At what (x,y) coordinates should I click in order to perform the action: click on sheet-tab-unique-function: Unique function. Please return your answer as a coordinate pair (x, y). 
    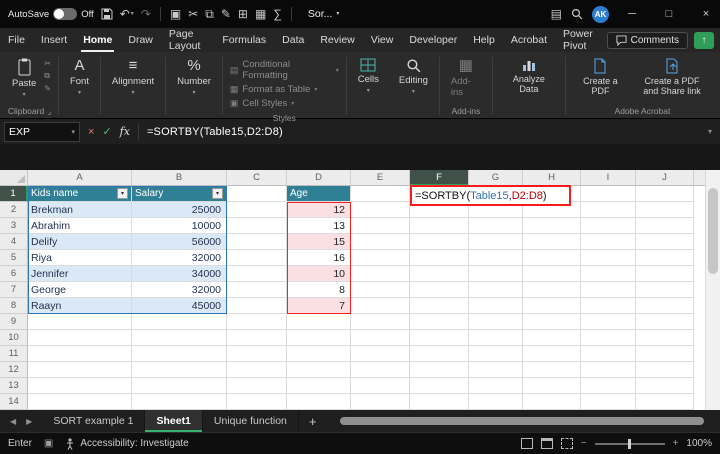
    Looking at the image, I should click on (251, 421).